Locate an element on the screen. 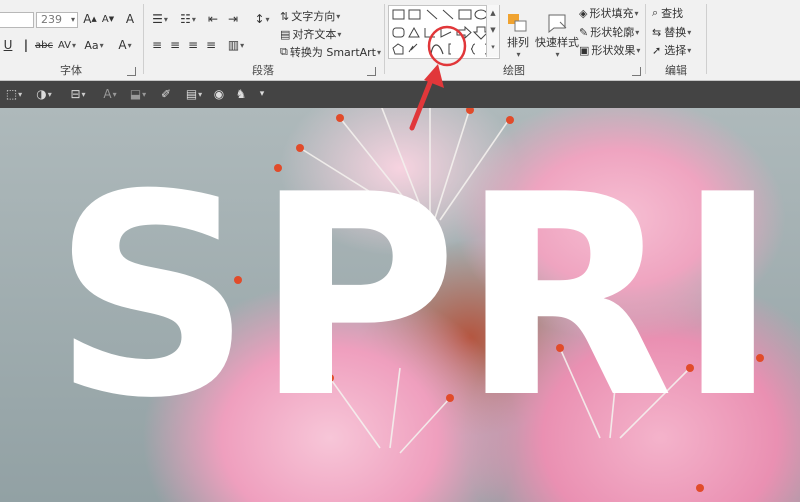 This screenshot has width=800, height=502. shape-effects-label: 形状效果 is located at coordinates (613, 50).